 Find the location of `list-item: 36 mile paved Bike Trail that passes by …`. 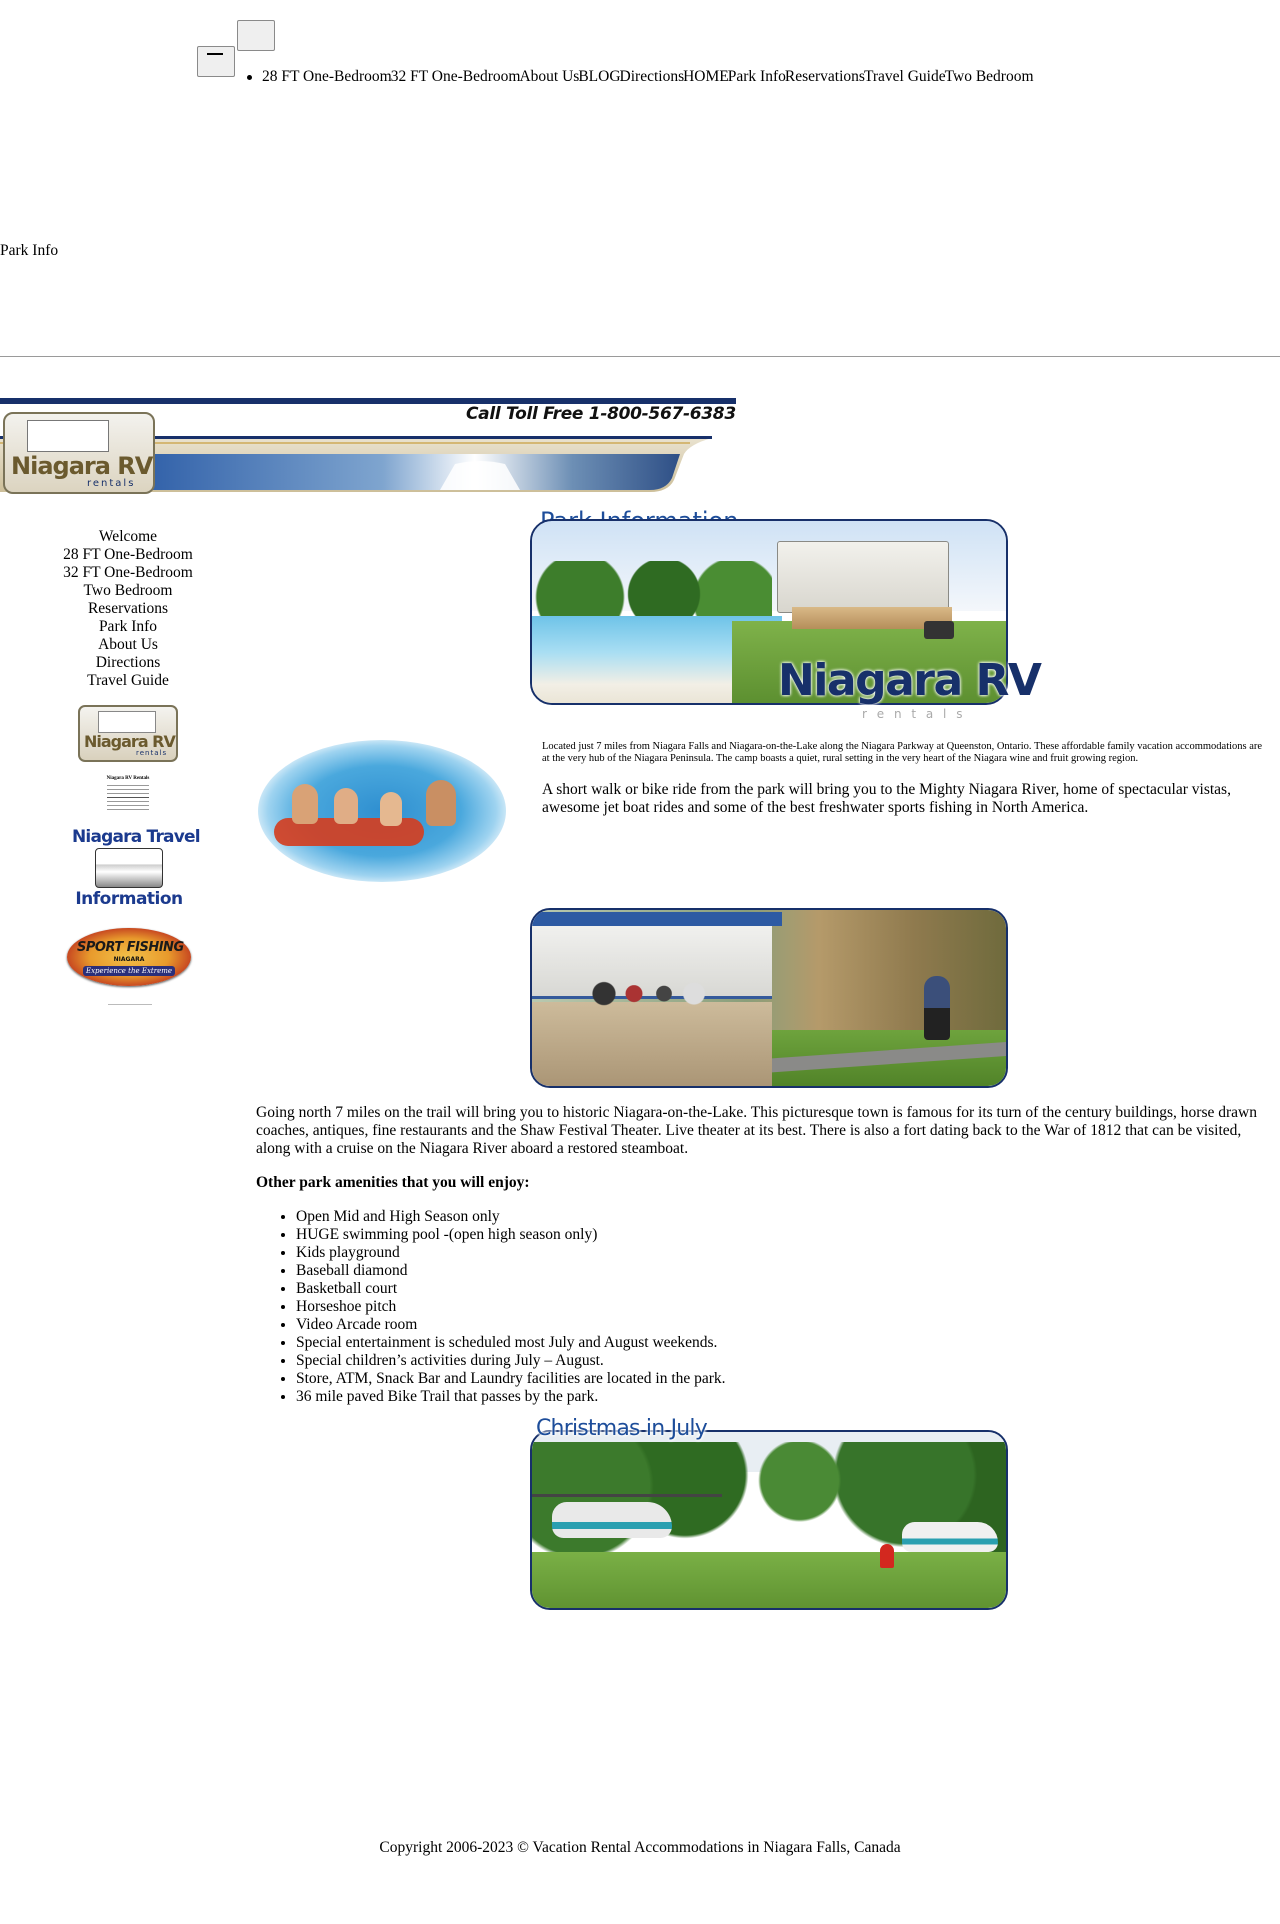

list-item: 36 mile paved Bike Trail that passes by … is located at coordinates (788, 1397).